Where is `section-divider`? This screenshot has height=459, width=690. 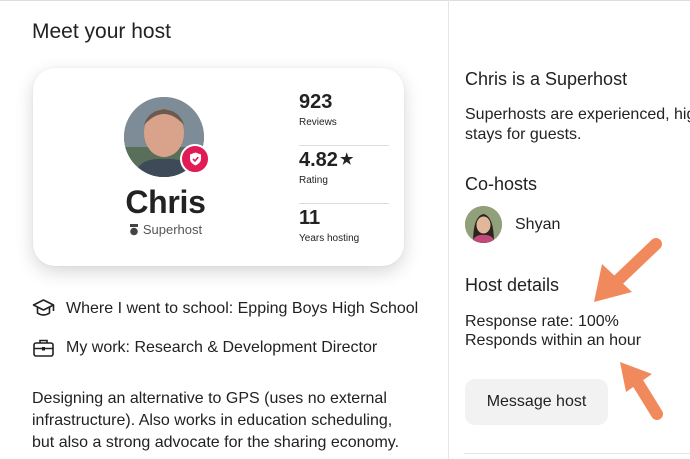 section-divider is located at coordinates (577, 453).